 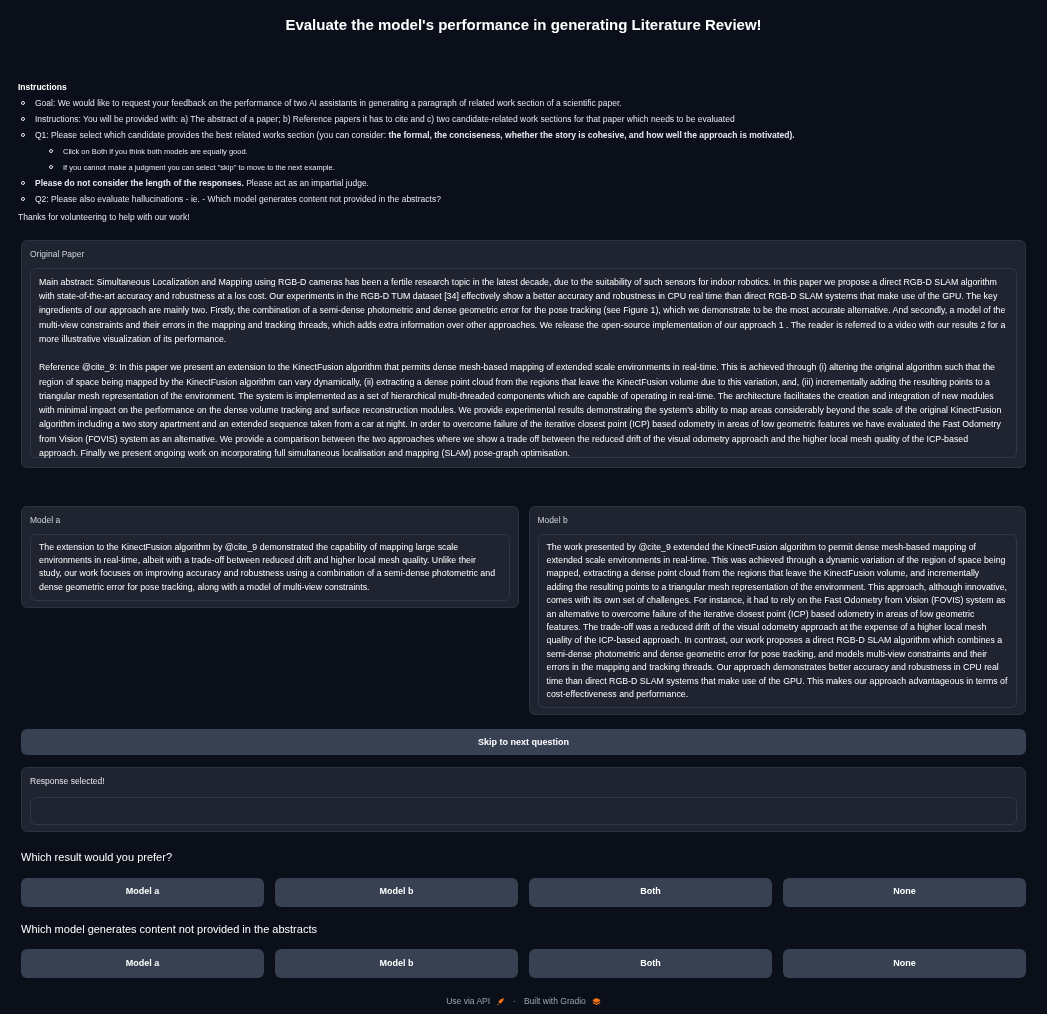 What do you see at coordinates (415, 136) in the screenshot?
I see `instruction-item: Q1: Please select which candidate provides the best related works section (you can consider: the formal, the conciseness, whether the story is cohesive, and how well the approach is motivated).` at bounding box center [415, 136].